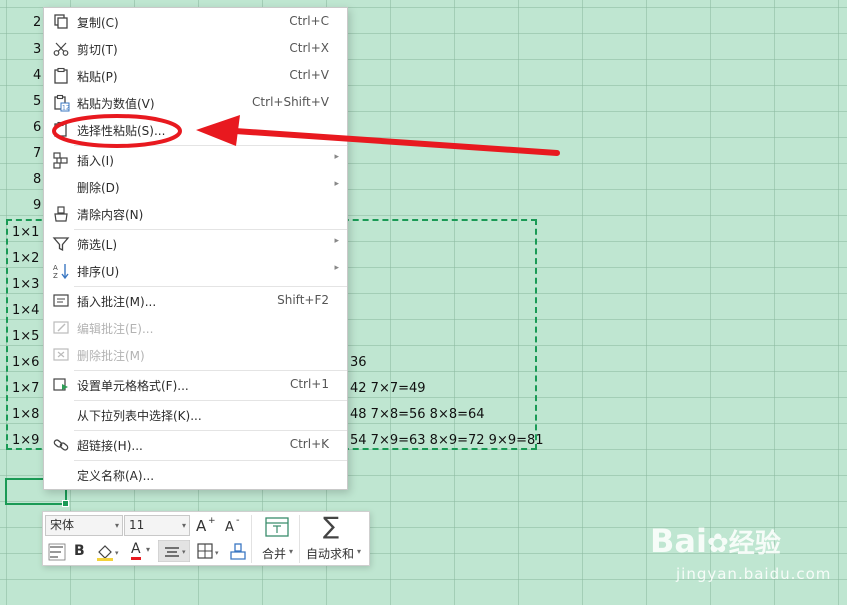 This screenshot has width=847, height=605. Describe the element at coordinates (754, 544) in the screenshot. I see `watermark-brand-cn: 经验` at that location.